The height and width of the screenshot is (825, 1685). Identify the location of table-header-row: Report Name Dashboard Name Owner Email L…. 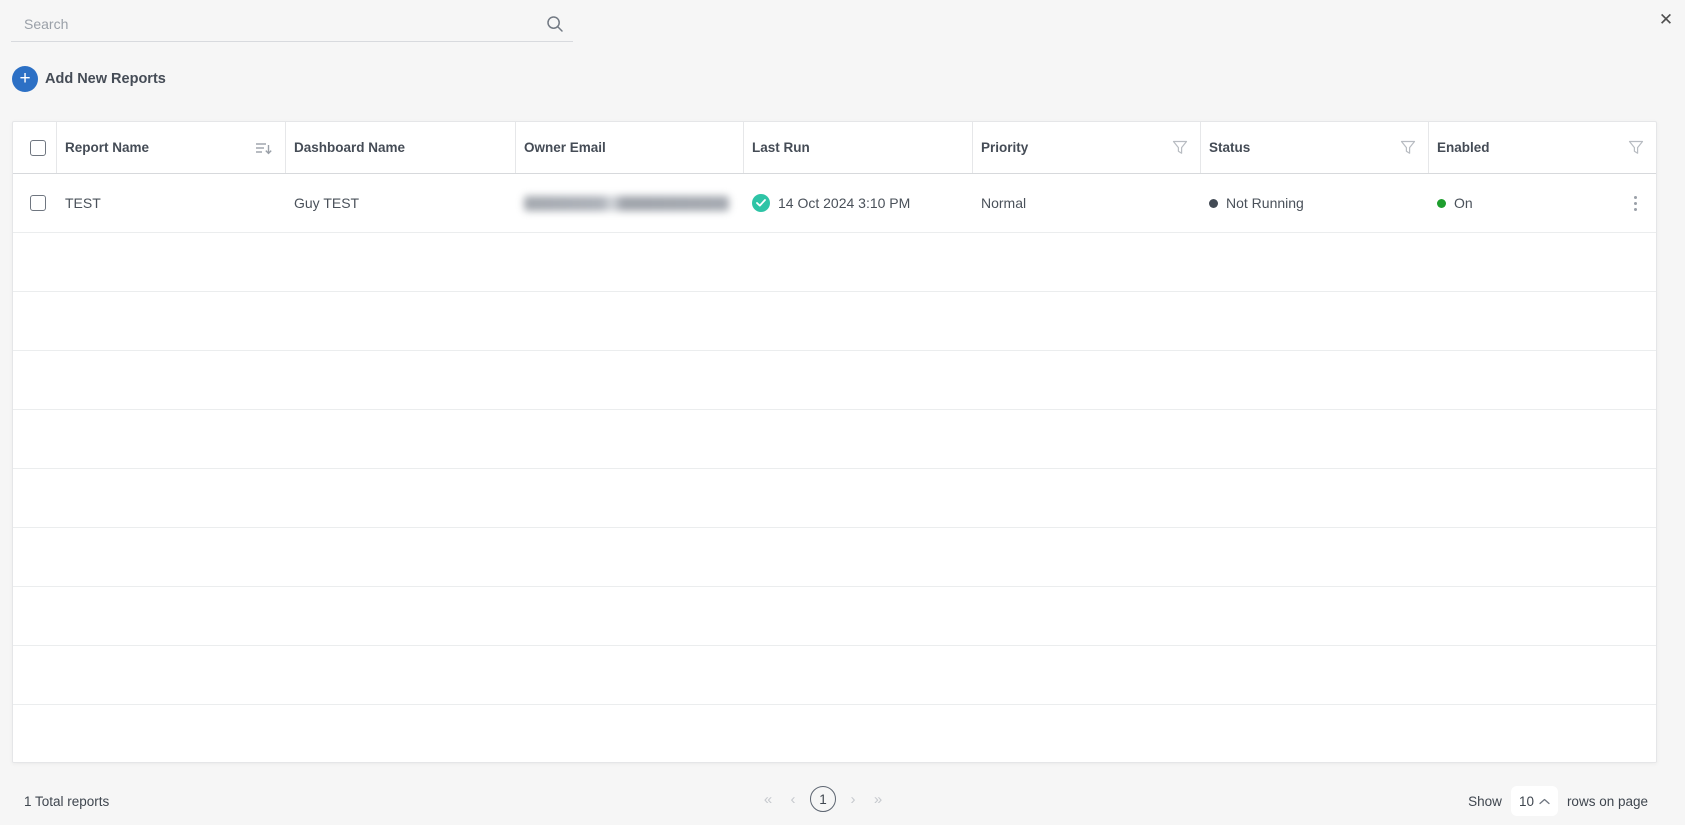
(834, 148).